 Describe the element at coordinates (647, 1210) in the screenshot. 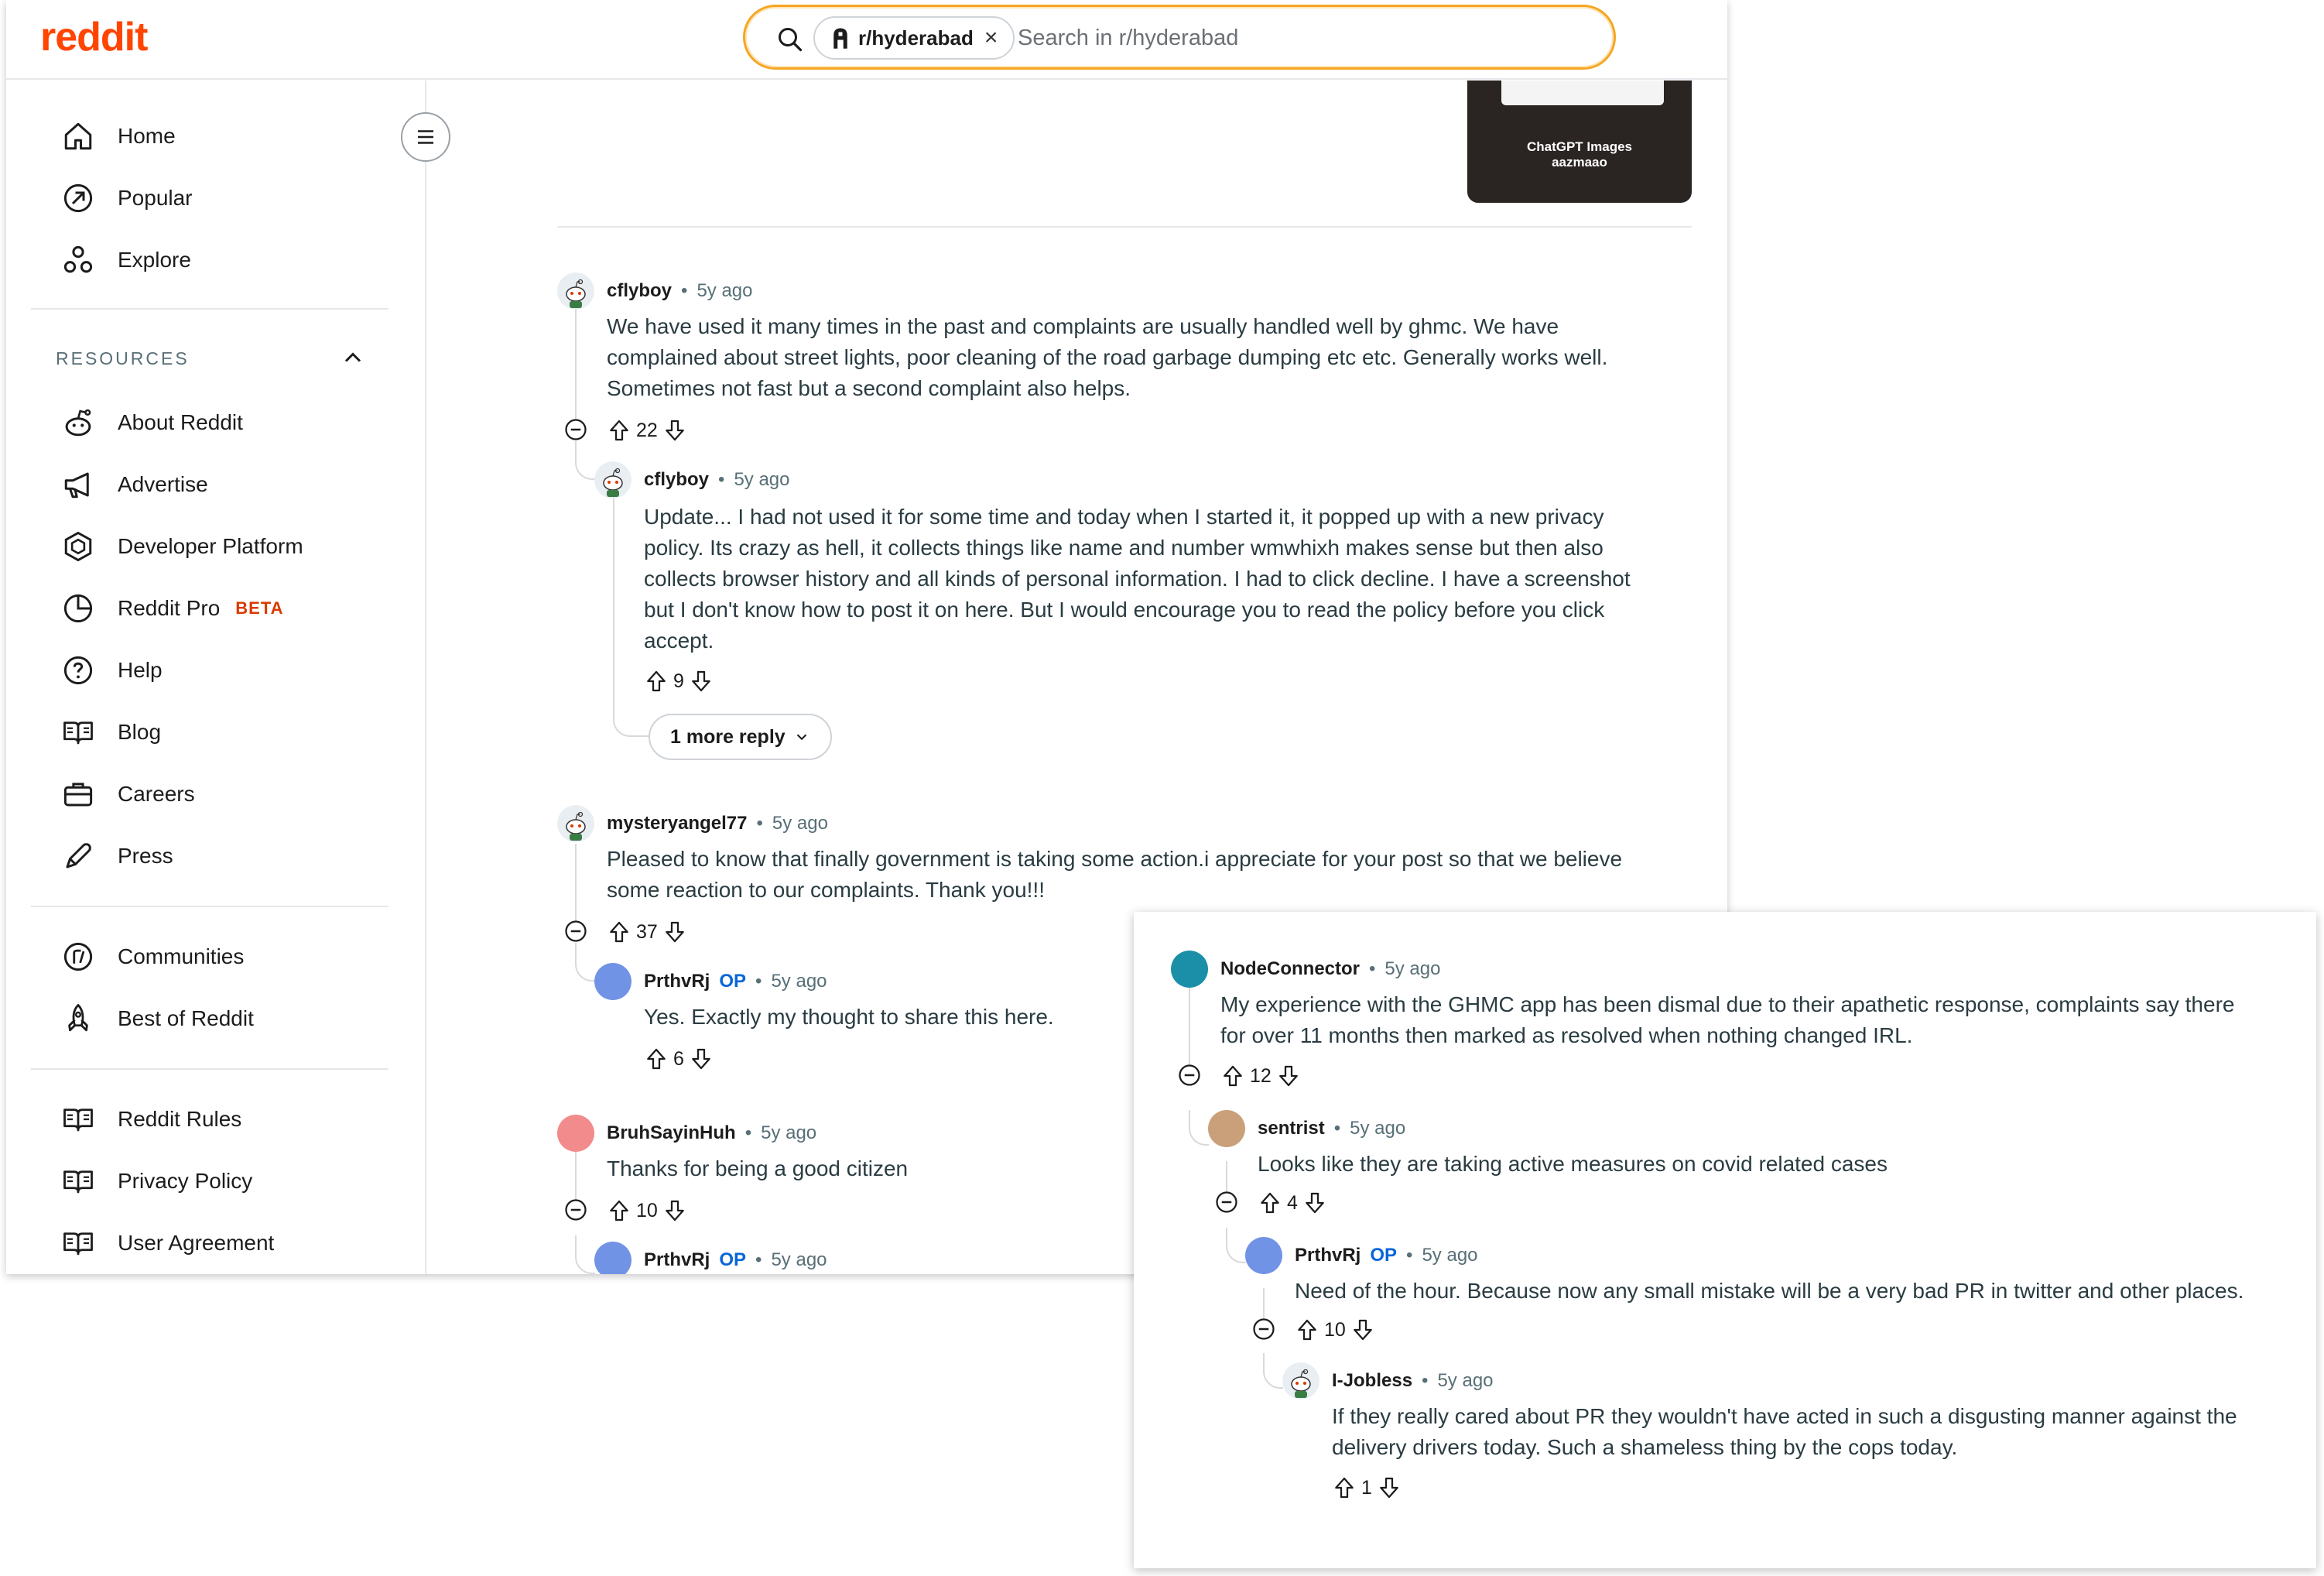

I see `vote-count: 10` at that location.